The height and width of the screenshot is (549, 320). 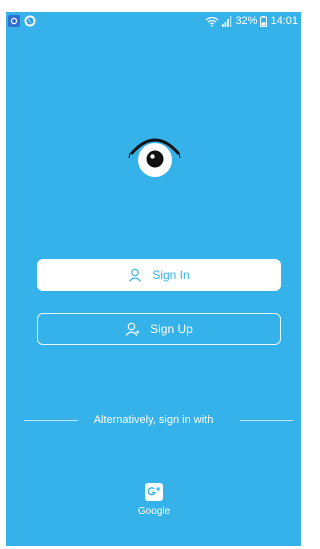 What do you see at coordinates (132, 329) in the screenshot?
I see `add-user-icon` at bounding box center [132, 329].